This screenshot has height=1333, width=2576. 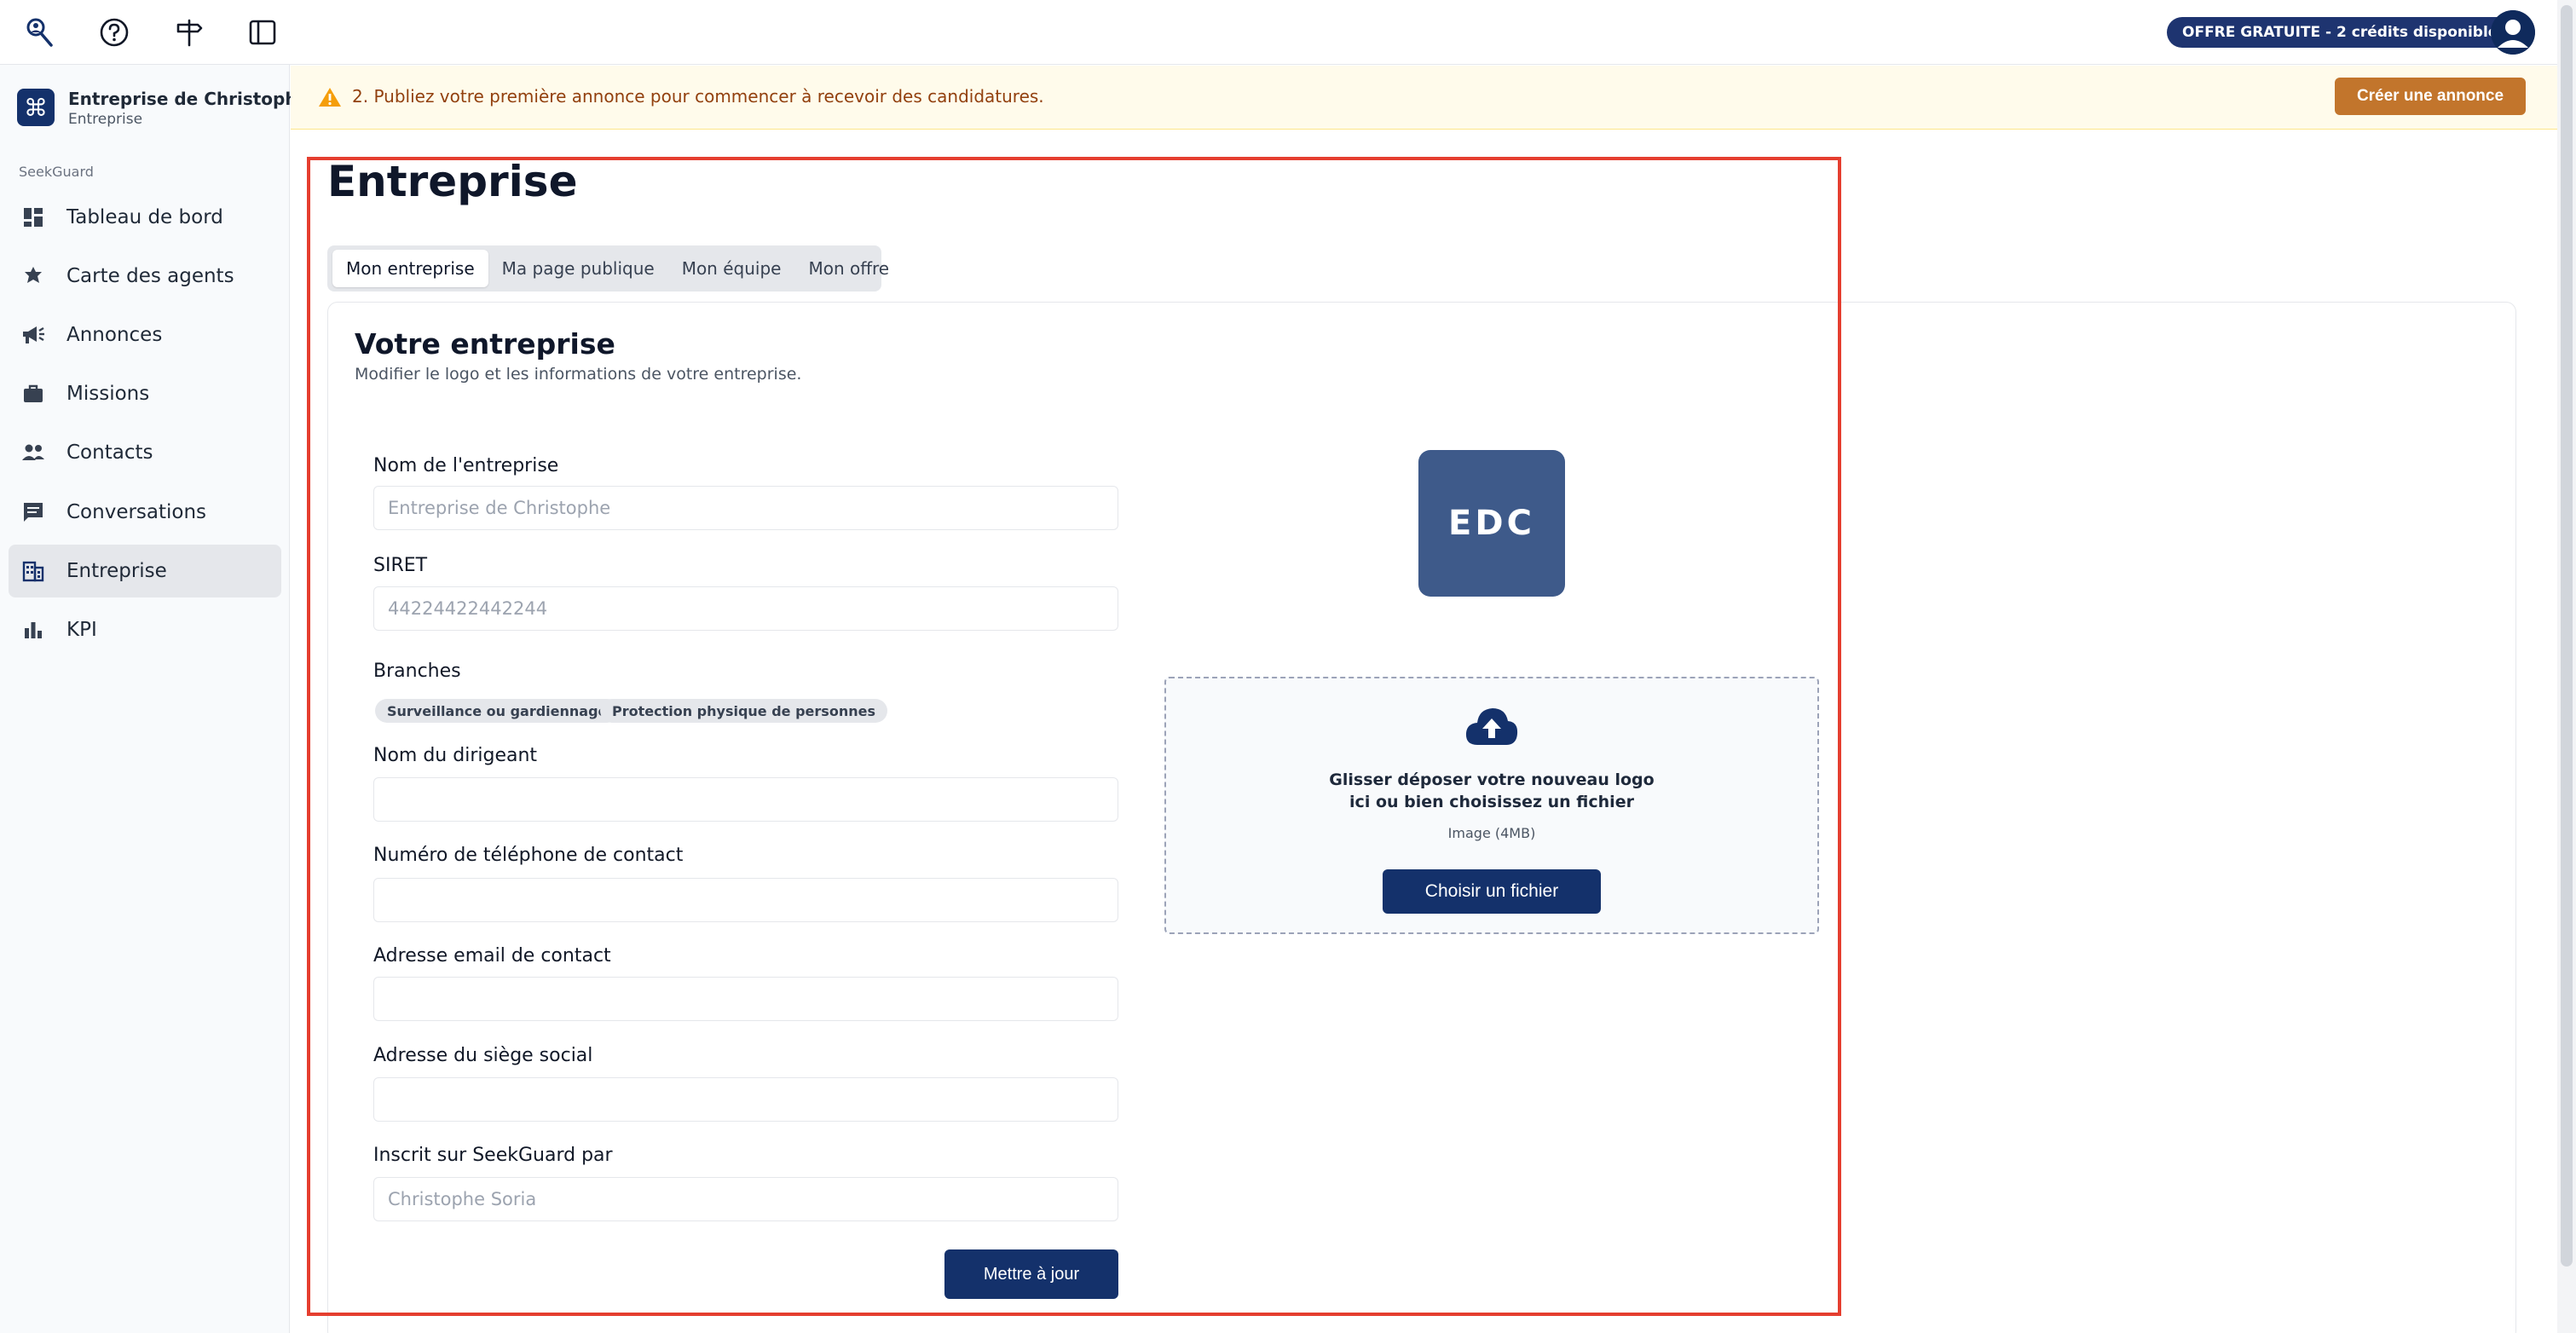 What do you see at coordinates (455, 755) in the screenshot?
I see `director-label: Nom du dirigeant` at bounding box center [455, 755].